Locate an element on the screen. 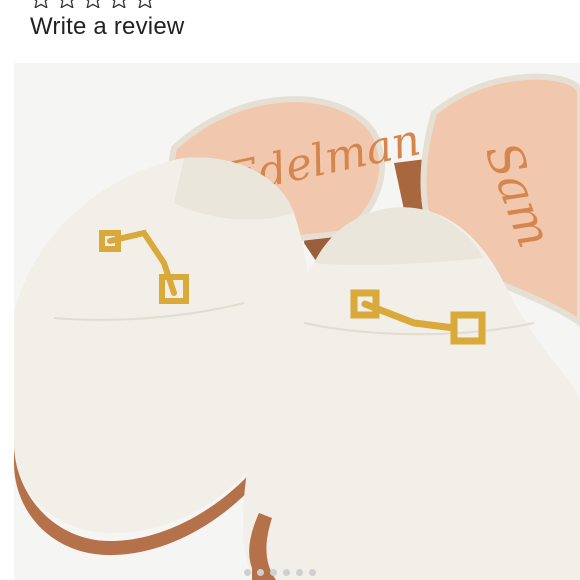 The image size is (580, 580). carousel-dots is located at coordinates (280, 572).